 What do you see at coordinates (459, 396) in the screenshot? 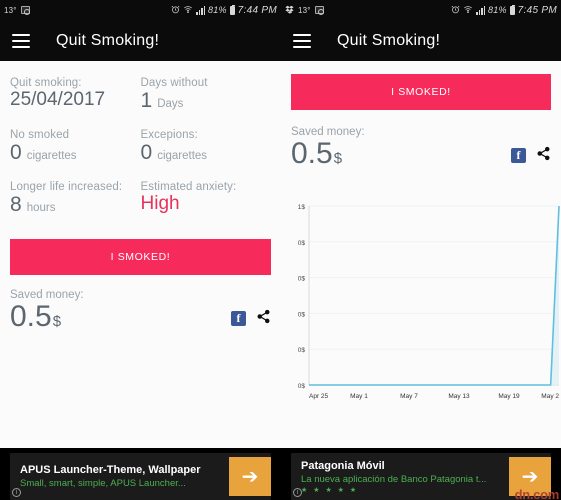
I see `svg-text: May 13` at bounding box center [459, 396].